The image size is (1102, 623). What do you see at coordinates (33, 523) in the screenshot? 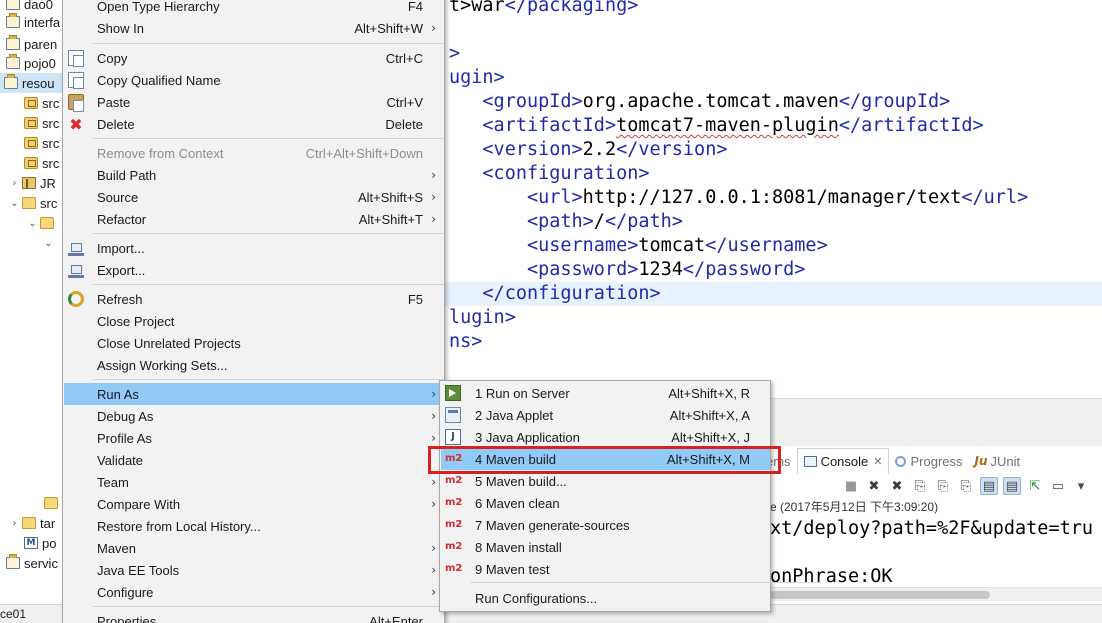
I see `tree-item: › tar` at bounding box center [33, 523].